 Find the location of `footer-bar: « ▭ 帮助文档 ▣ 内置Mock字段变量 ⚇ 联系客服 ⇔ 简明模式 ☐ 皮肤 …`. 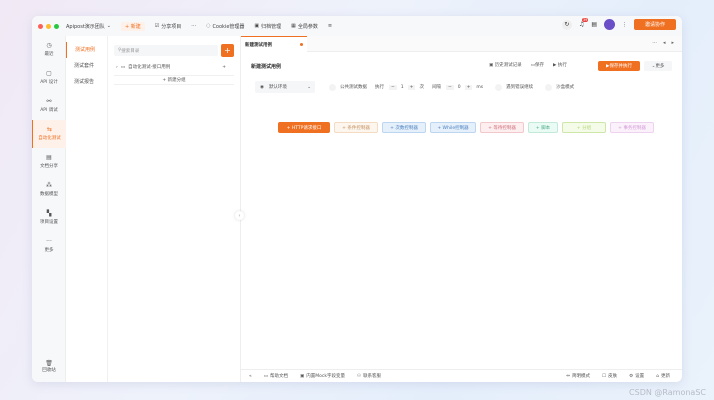

footer-bar: « ▭ 帮助文档 ▣ 内置Mock字段变量 ⚇ 联系客服 ⇔ 简明模式 ☐ 皮肤 … is located at coordinates (461, 375).